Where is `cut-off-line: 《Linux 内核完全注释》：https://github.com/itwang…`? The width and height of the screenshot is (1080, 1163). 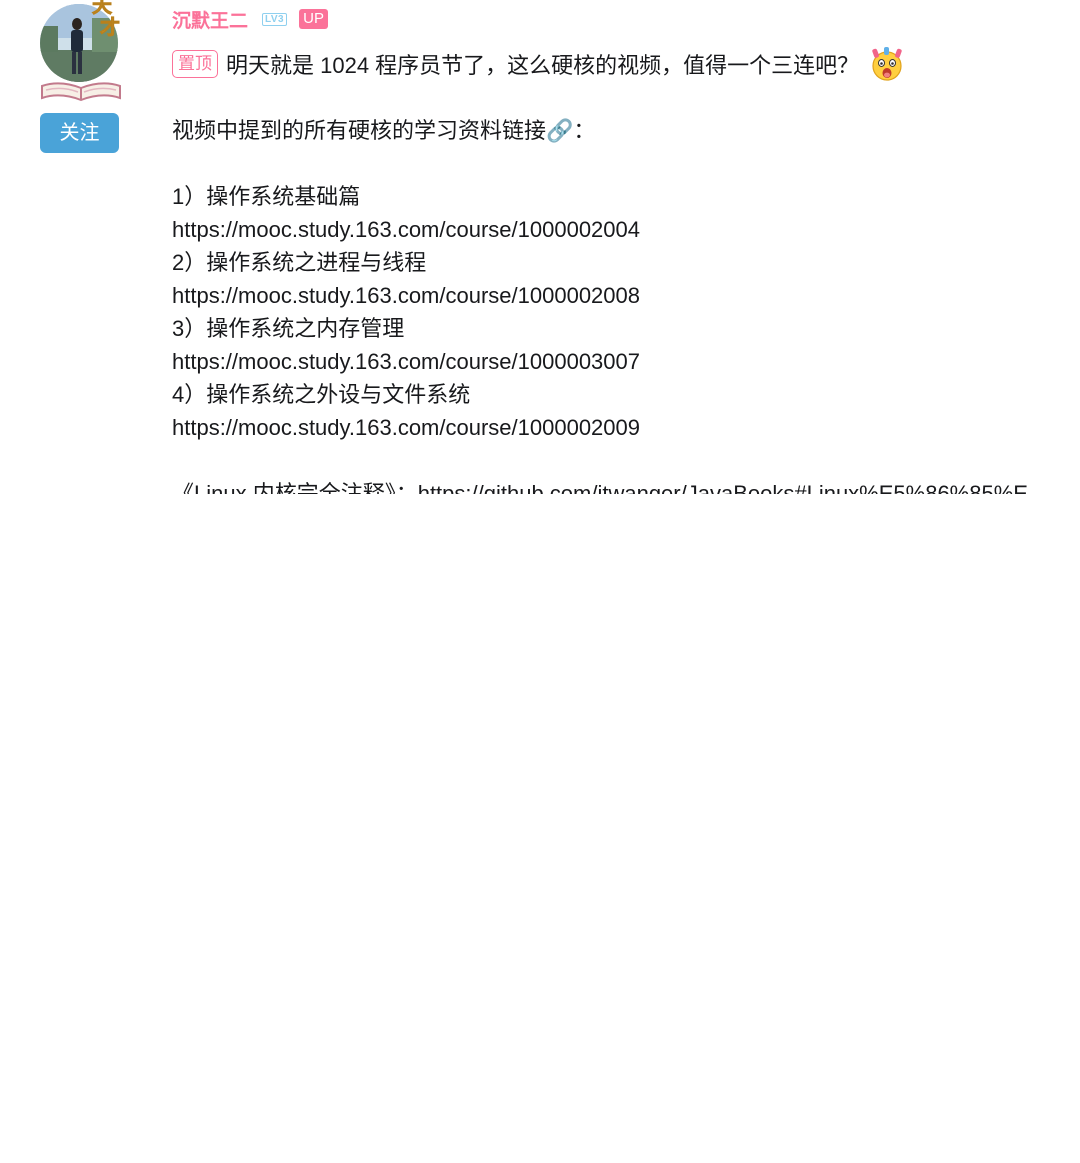
cut-off-line: 《Linux 内核完全注释》：https://github.com/itwang… is located at coordinates (626, 485).